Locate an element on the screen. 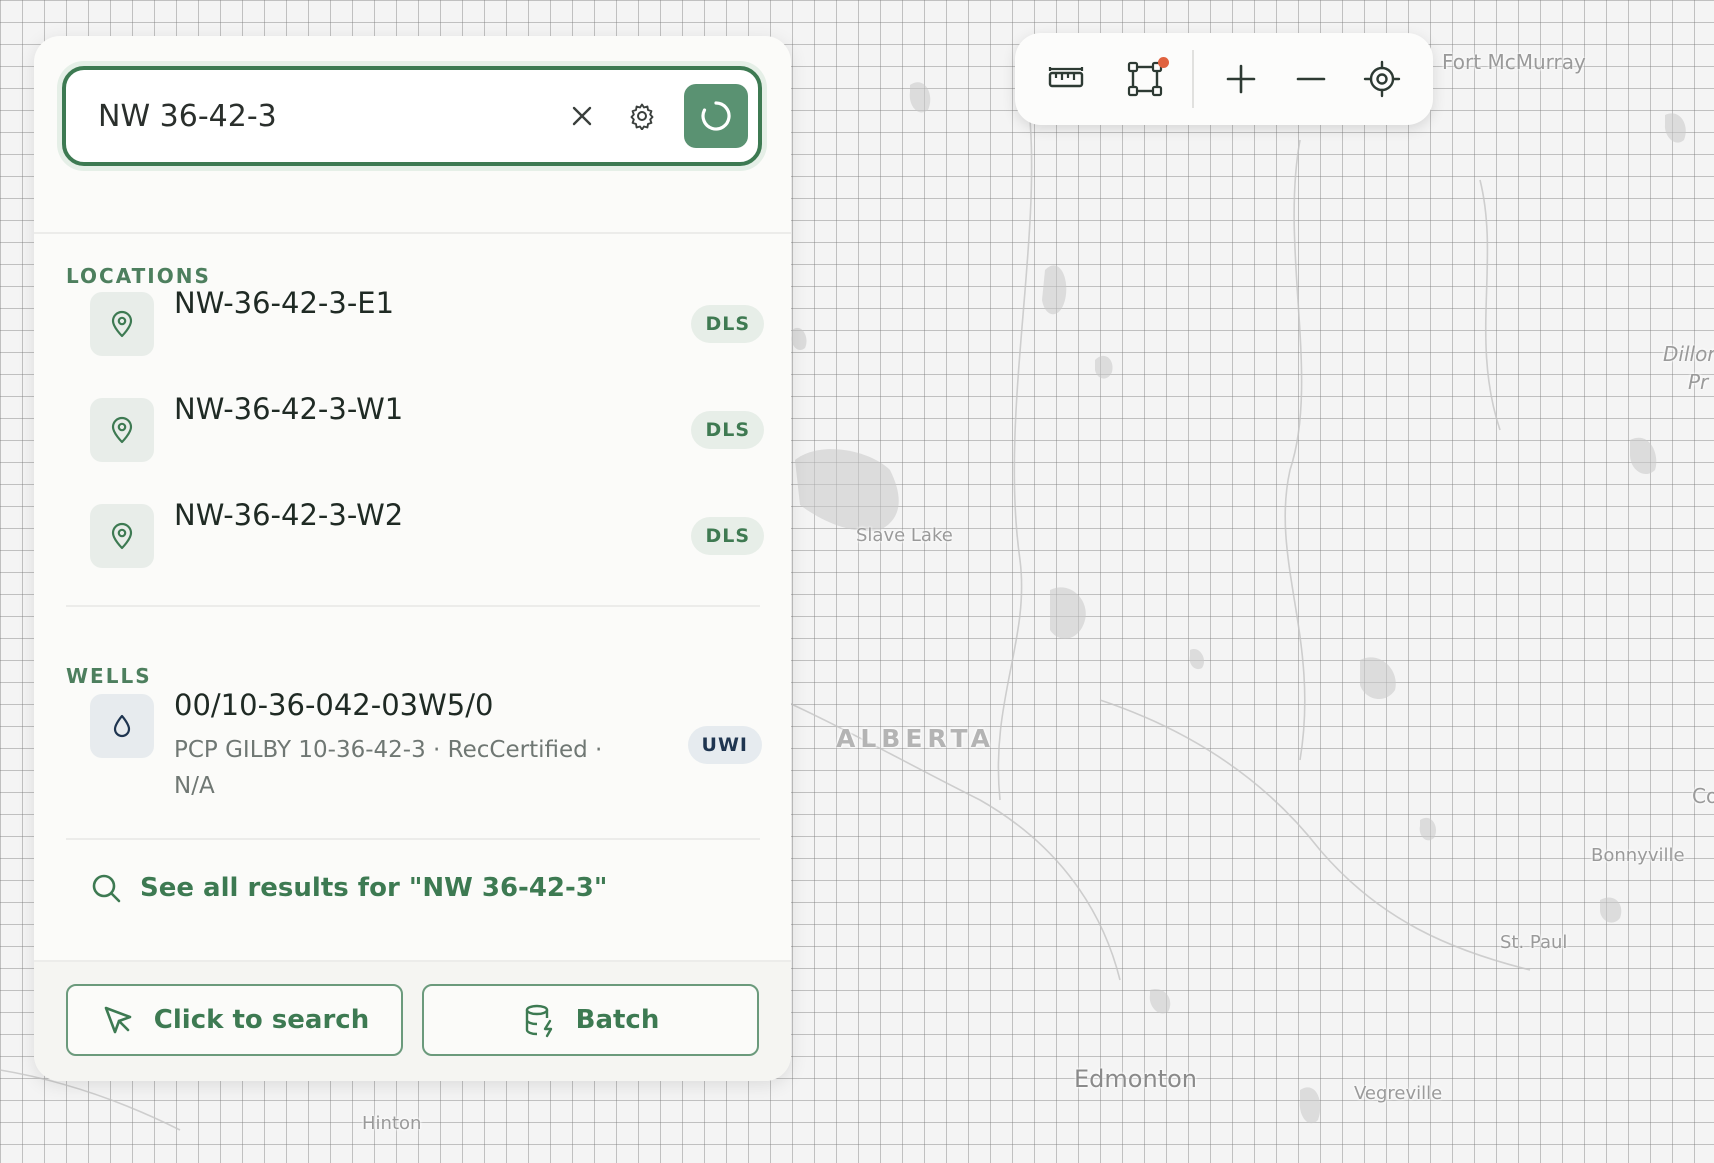  see-all-results-link: See all results for "NW 36-42-3" is located at coordinates (348, 888).